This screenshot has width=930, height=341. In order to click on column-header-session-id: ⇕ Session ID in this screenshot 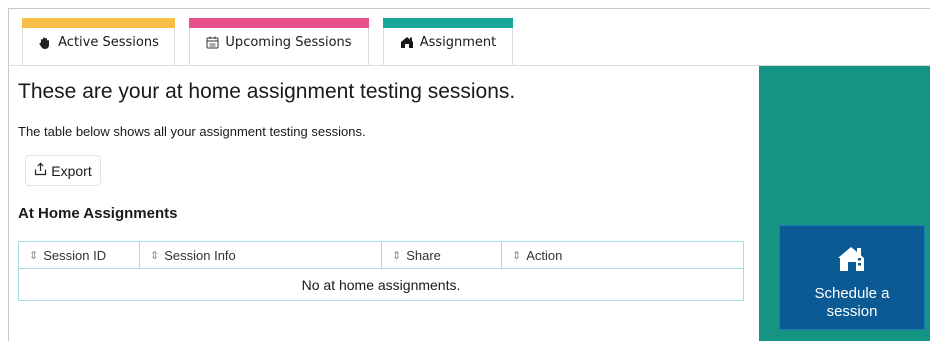, I will do `click(79, 255)`.